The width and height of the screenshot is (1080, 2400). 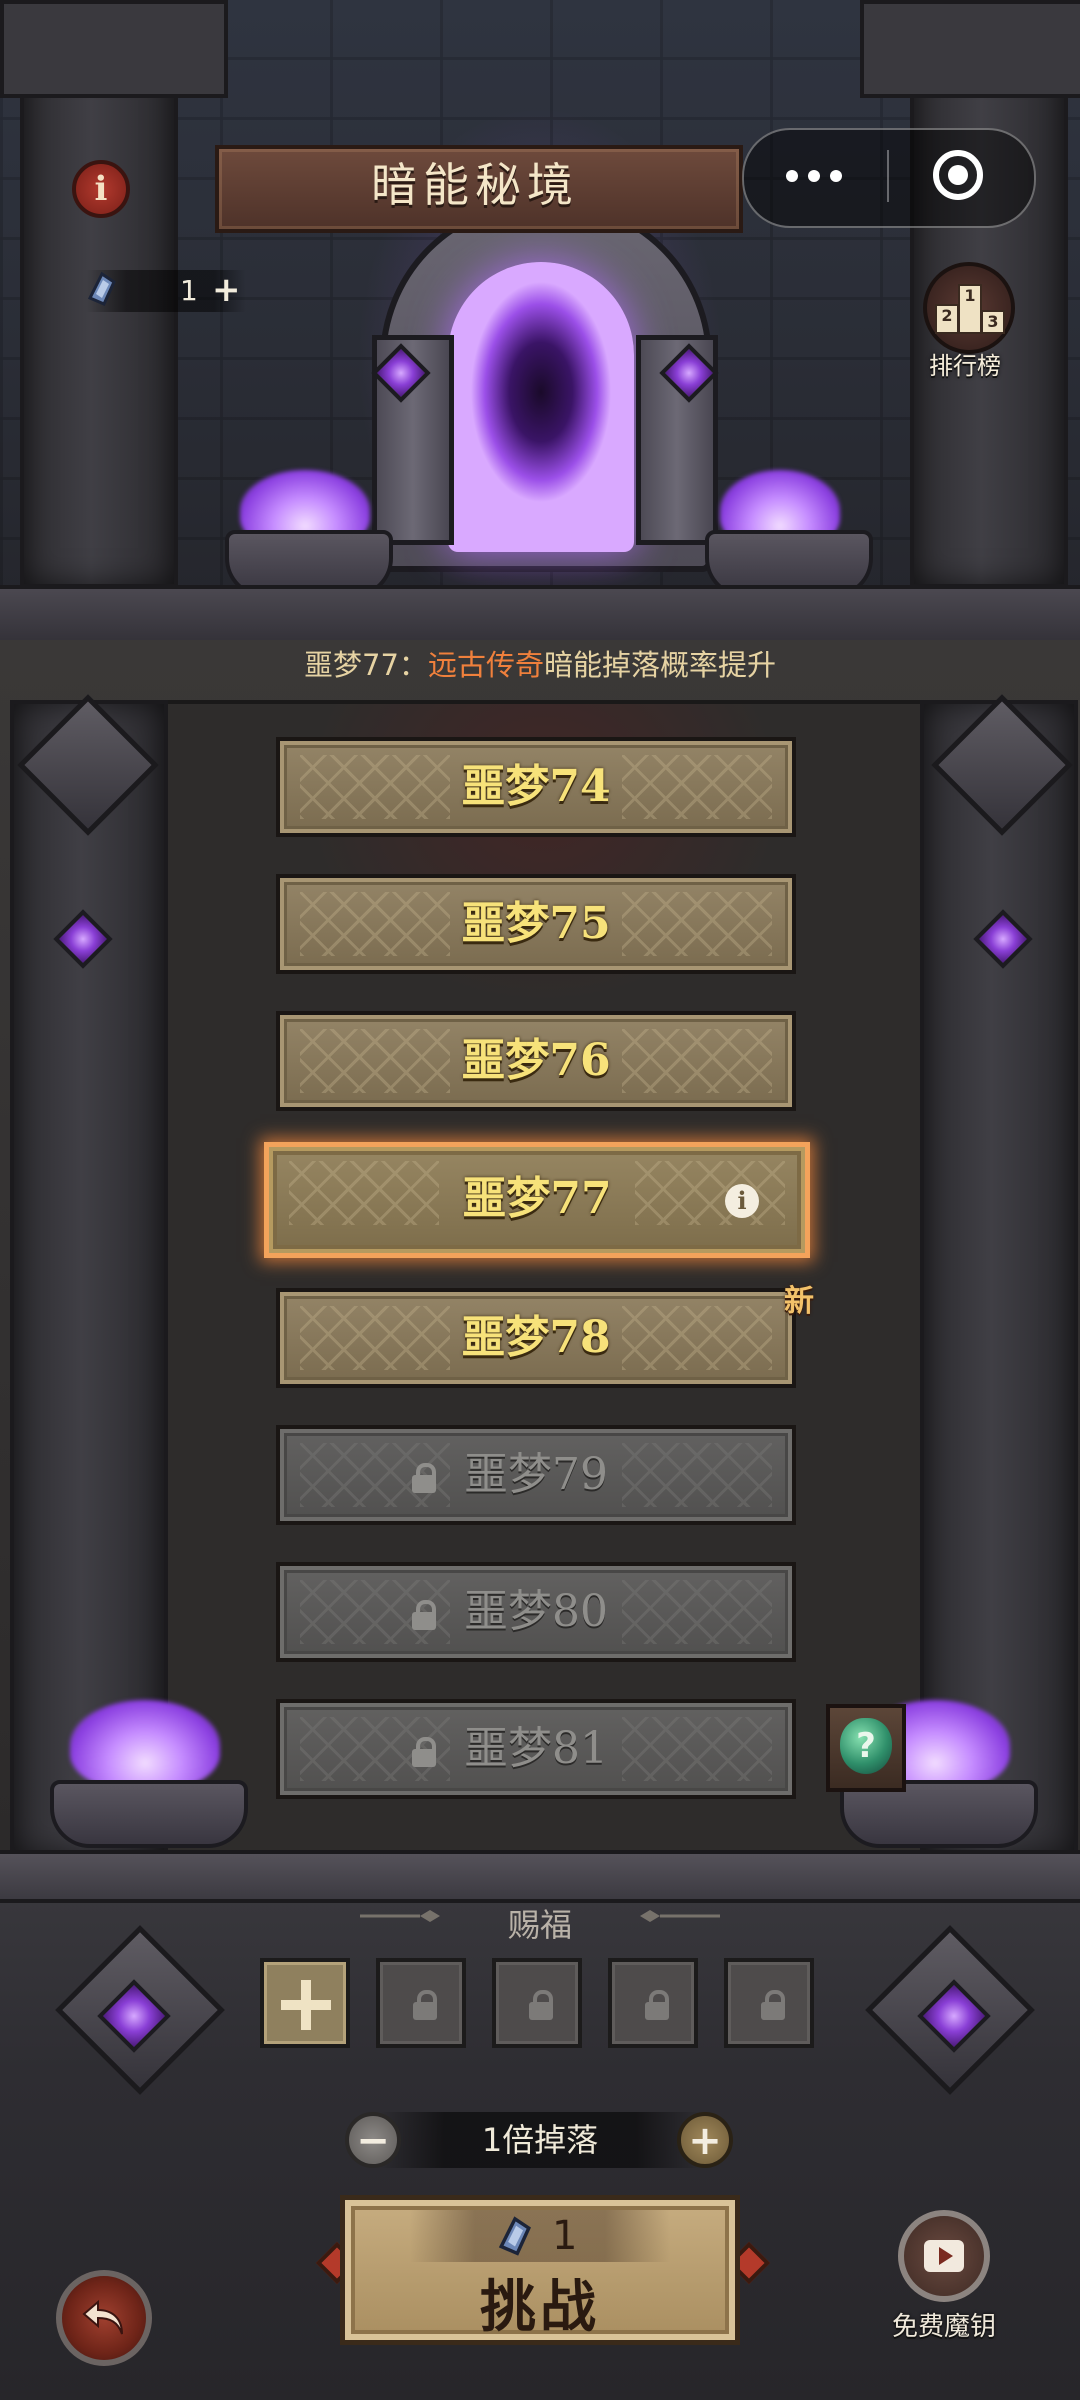 I want to click on blessing-title: 赐福, so click(x=539, y=1925).